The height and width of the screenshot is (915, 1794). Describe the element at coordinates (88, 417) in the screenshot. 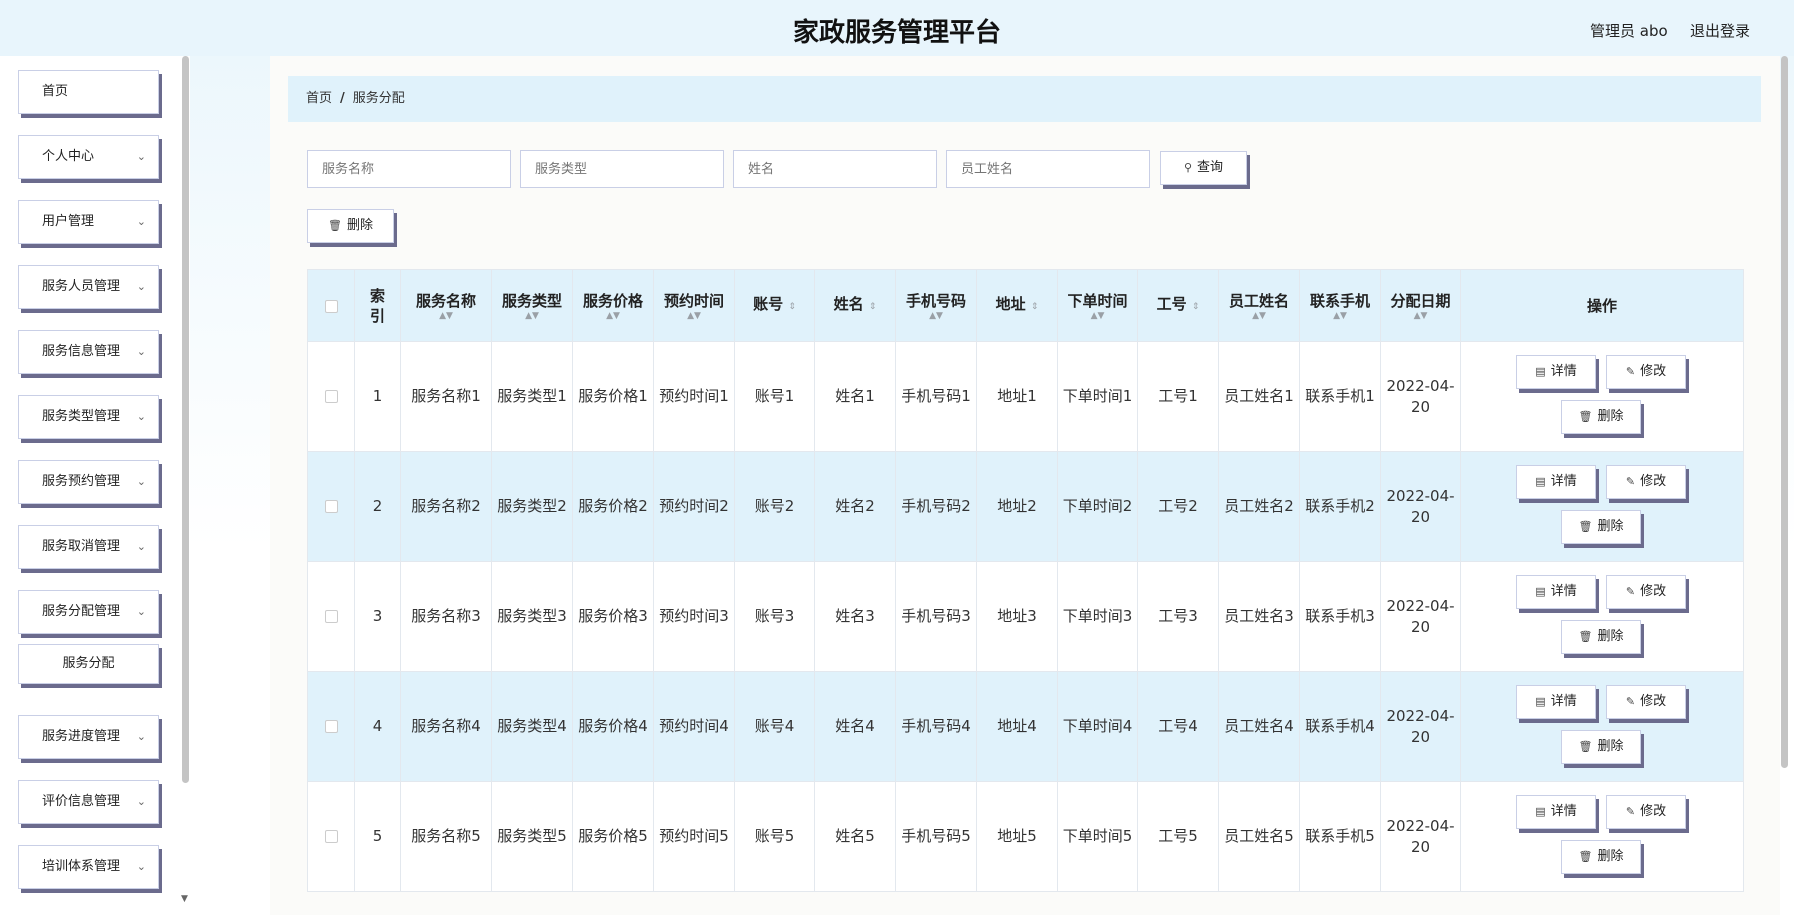

I see `sidebar-item-service-type: 服务类型管理 ⌄` at that location.